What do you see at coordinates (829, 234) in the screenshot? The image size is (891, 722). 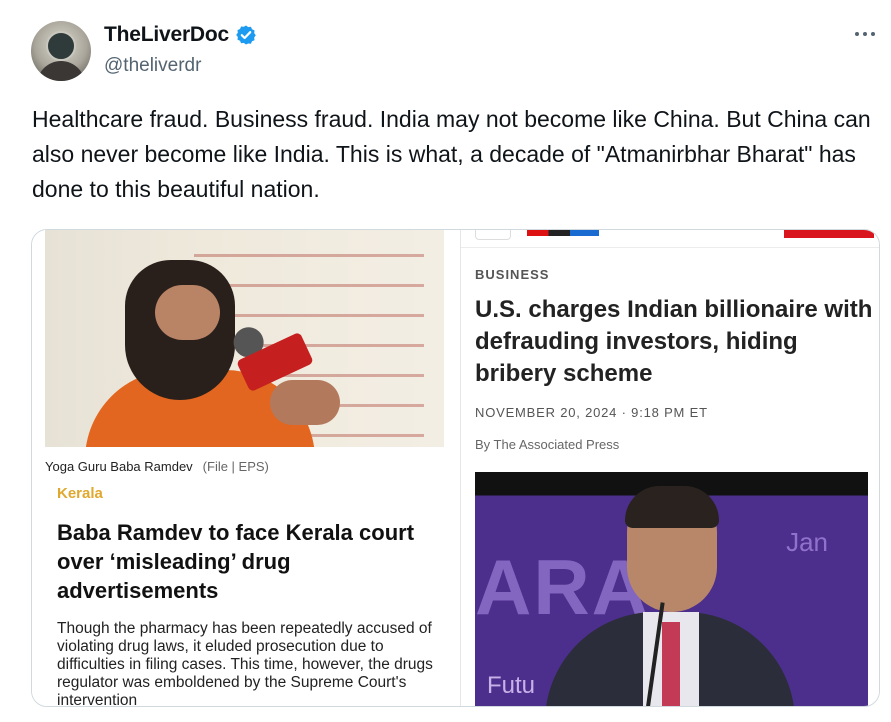 I see `site-red-button` at bounding box center [829, 234].